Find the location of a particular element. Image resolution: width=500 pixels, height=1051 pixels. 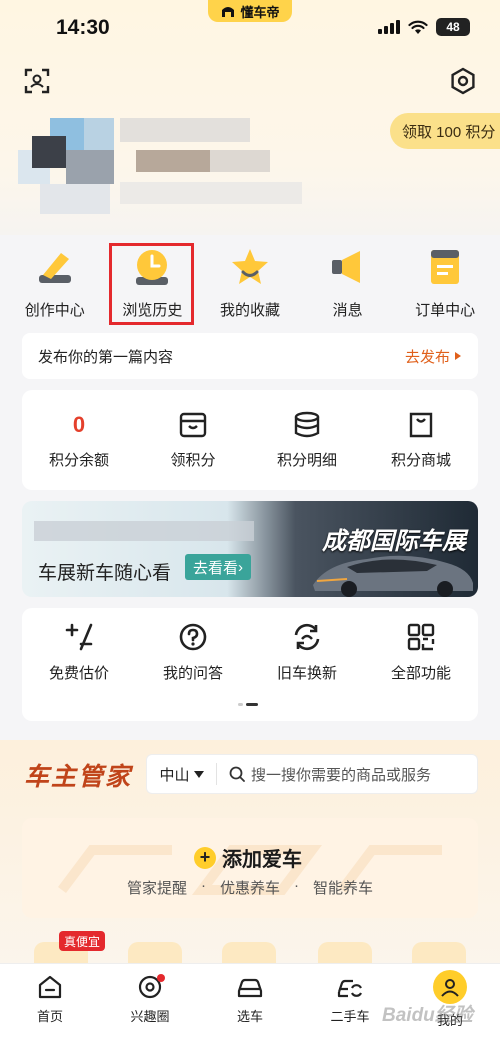

car-icon is located at coordinates (250, 988).